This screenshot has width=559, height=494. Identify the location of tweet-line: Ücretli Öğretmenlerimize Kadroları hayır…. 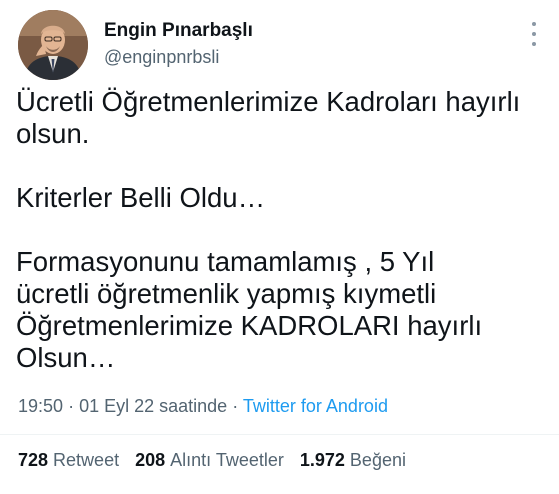
(268, 101).